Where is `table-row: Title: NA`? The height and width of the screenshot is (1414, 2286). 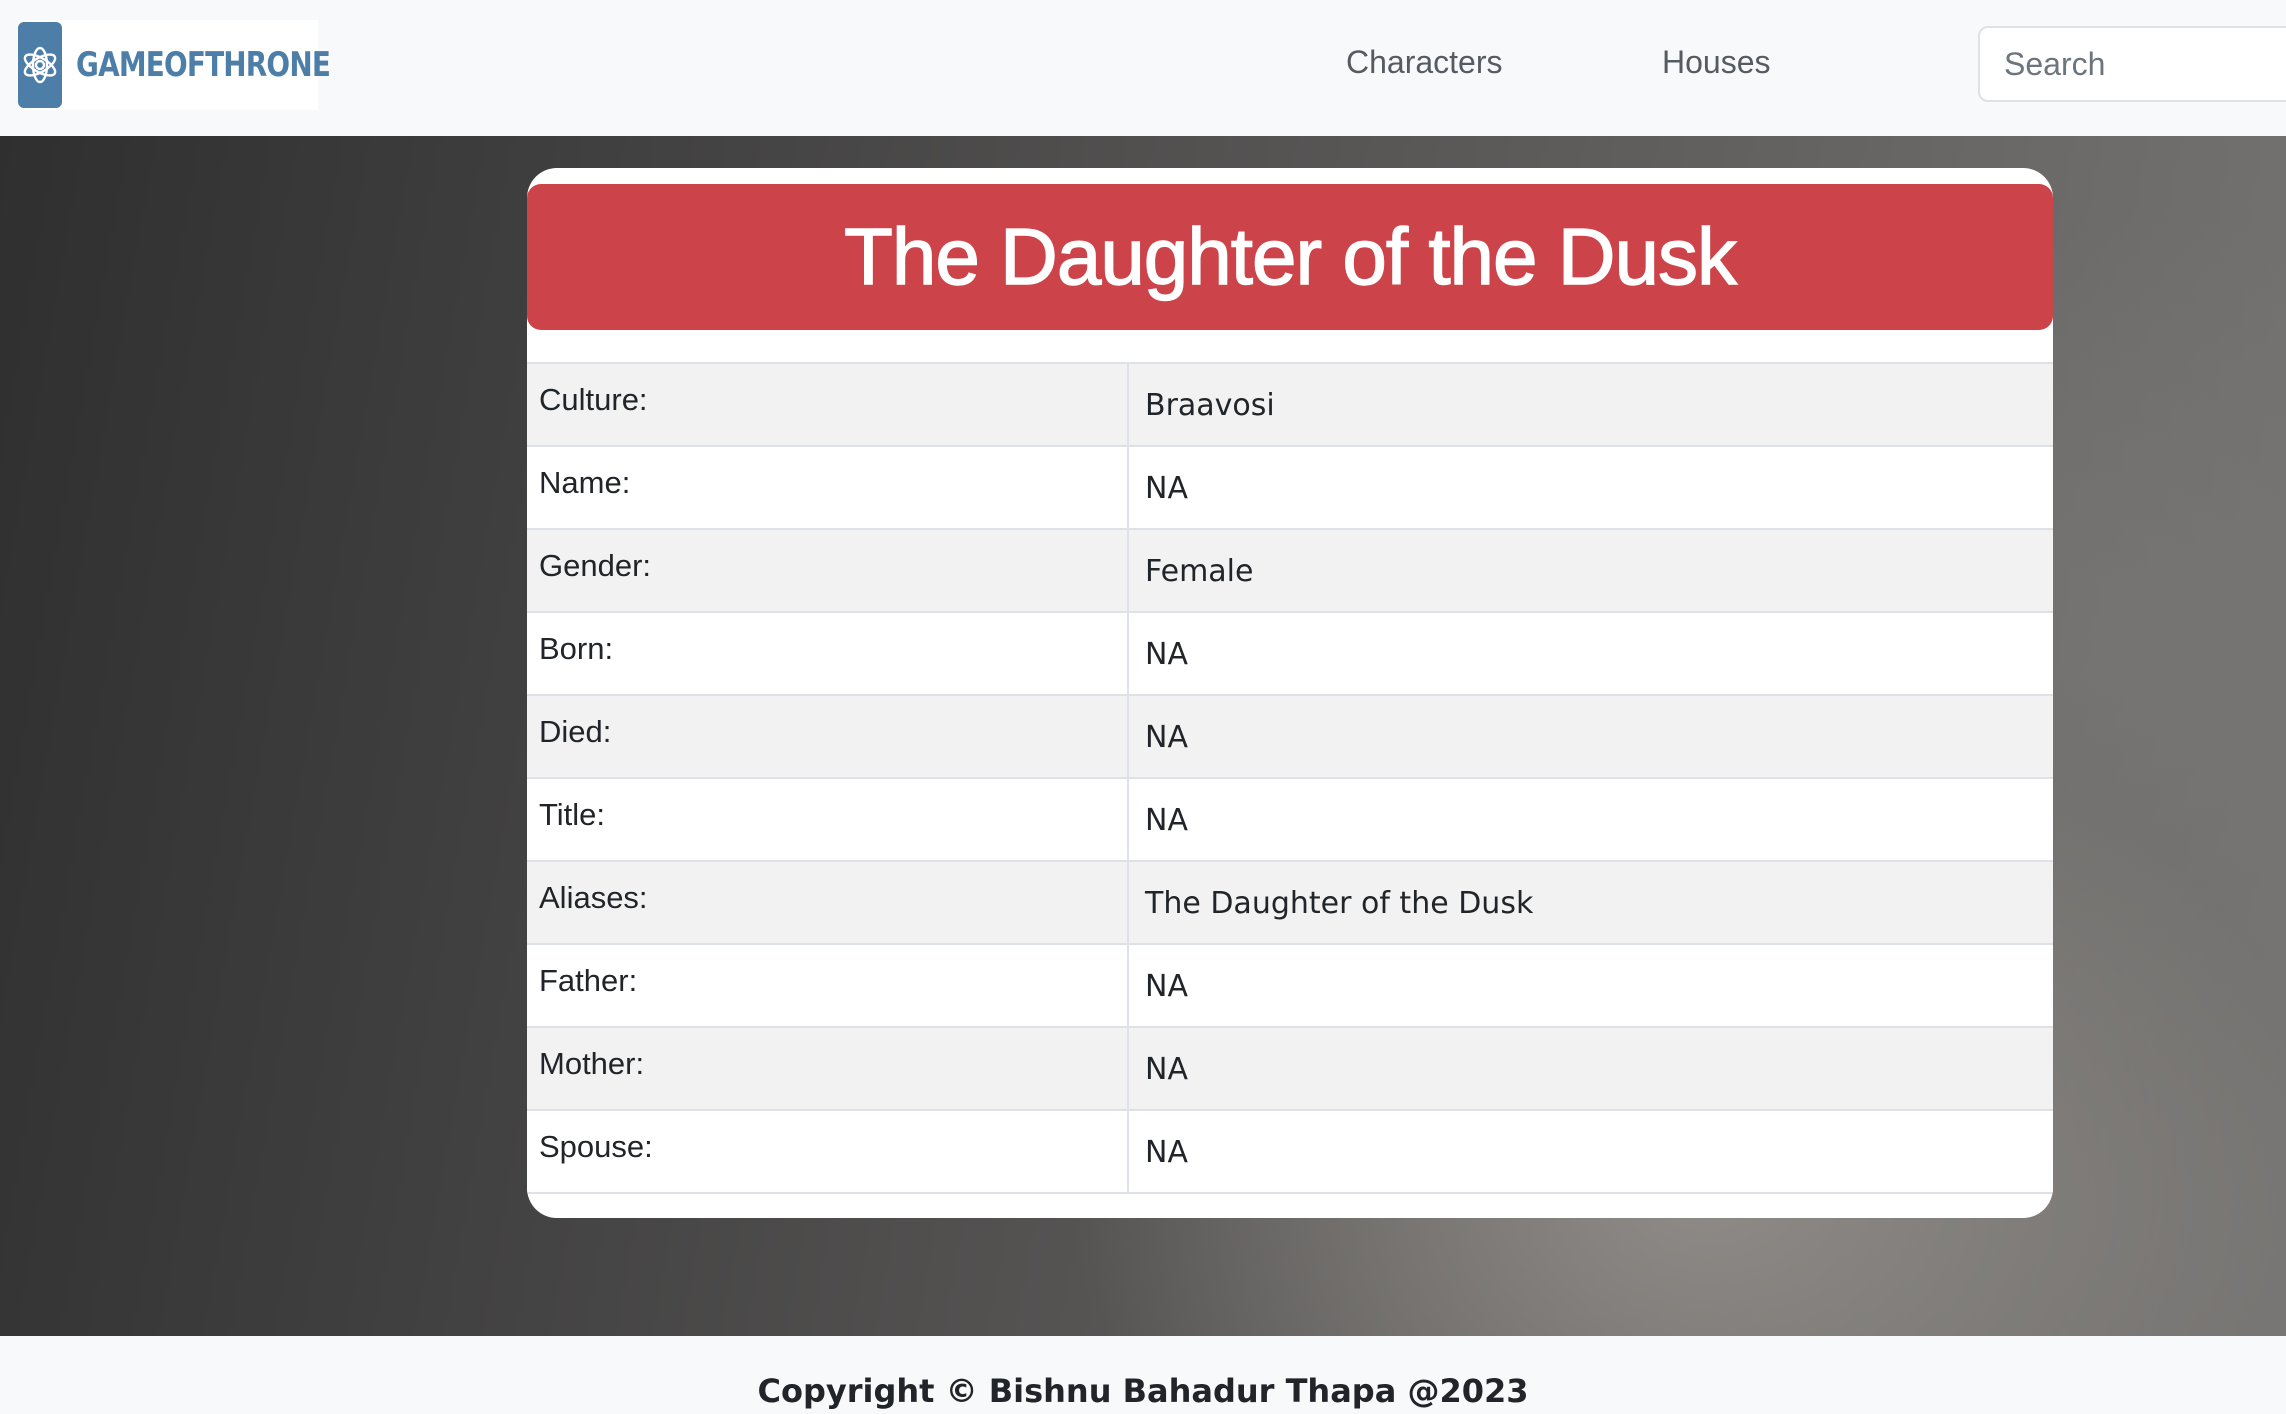 table-row: Title: NA is located at coordinates (1290, 819).